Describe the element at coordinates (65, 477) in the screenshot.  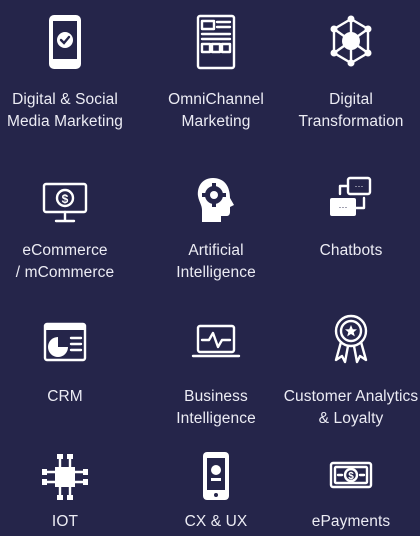
I see `iot-circuit-icon` at that location.